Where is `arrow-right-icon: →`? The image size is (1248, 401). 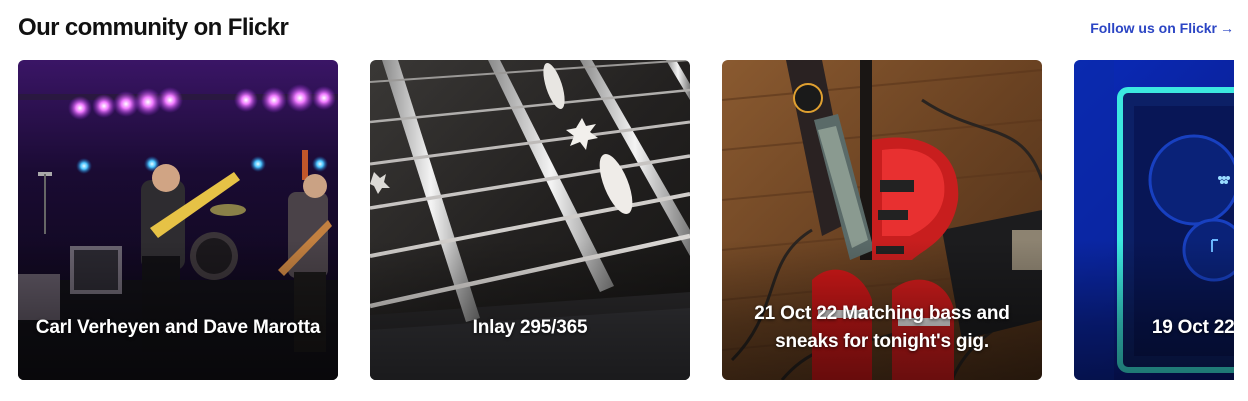 arrow-right-icon: → is located at coordinates (1227, 28).